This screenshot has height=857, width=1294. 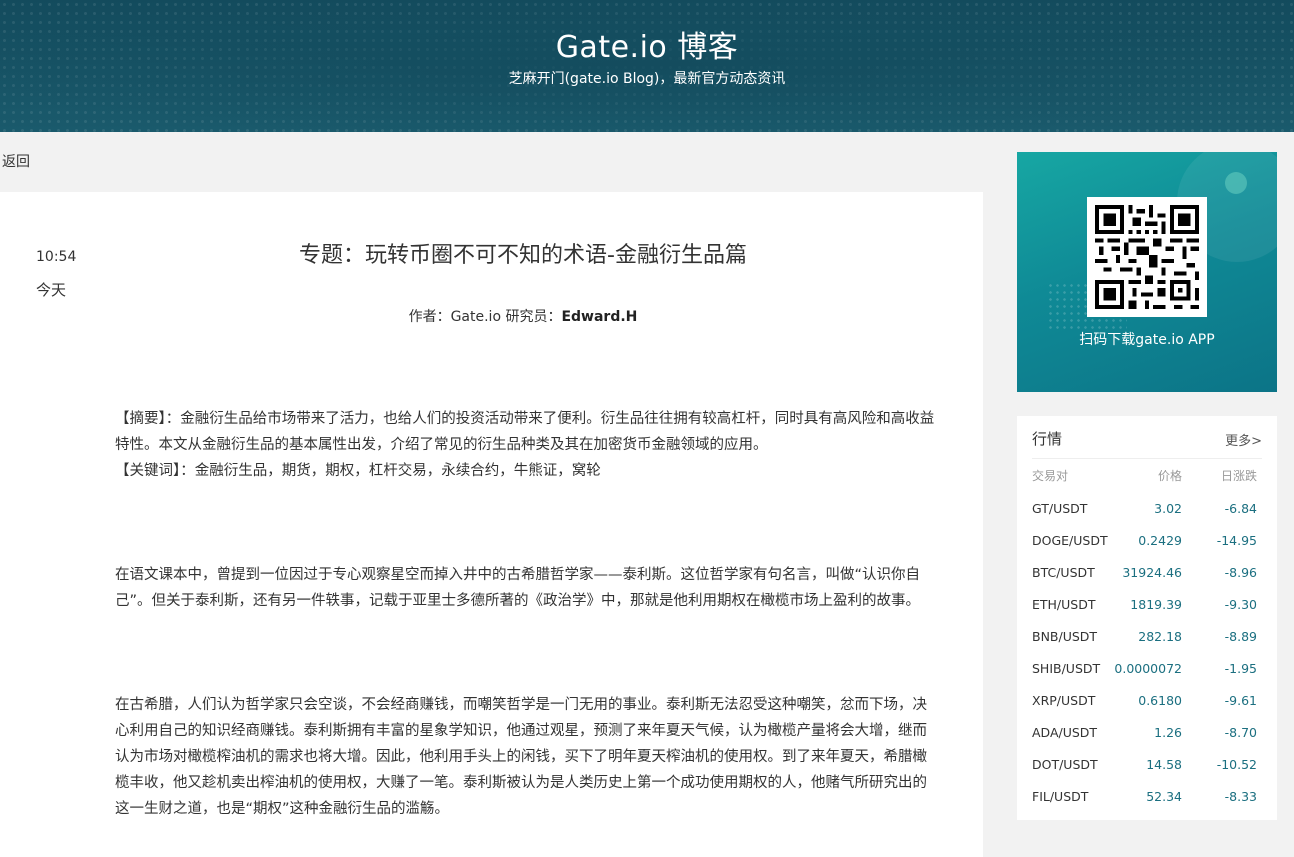 I want to click on market-title: 行情, so click(x=1047, y=439).